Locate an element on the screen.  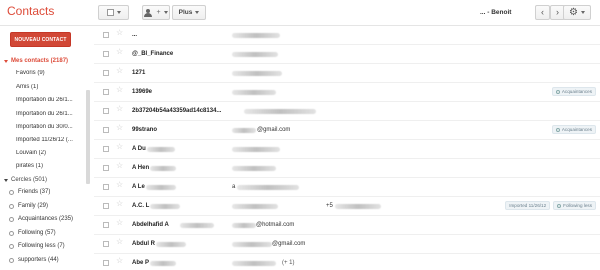
circle-item: Following (57) is located at coordinates (32, 233).